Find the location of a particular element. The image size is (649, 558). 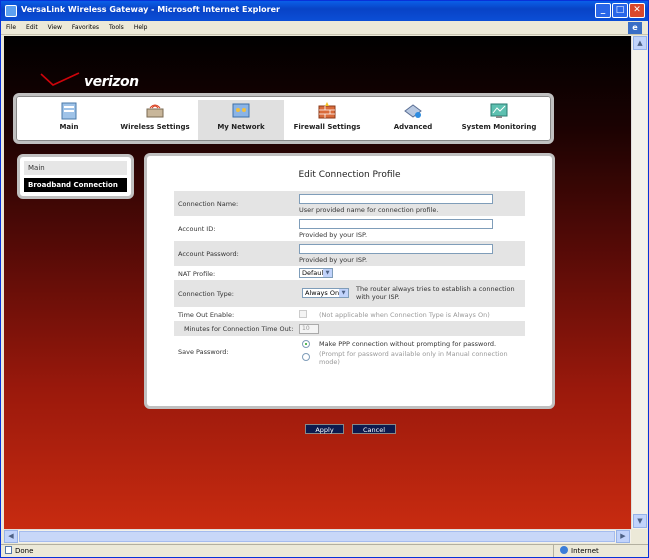

sidebar-item-main: Main is located at coordinates (75, 168).